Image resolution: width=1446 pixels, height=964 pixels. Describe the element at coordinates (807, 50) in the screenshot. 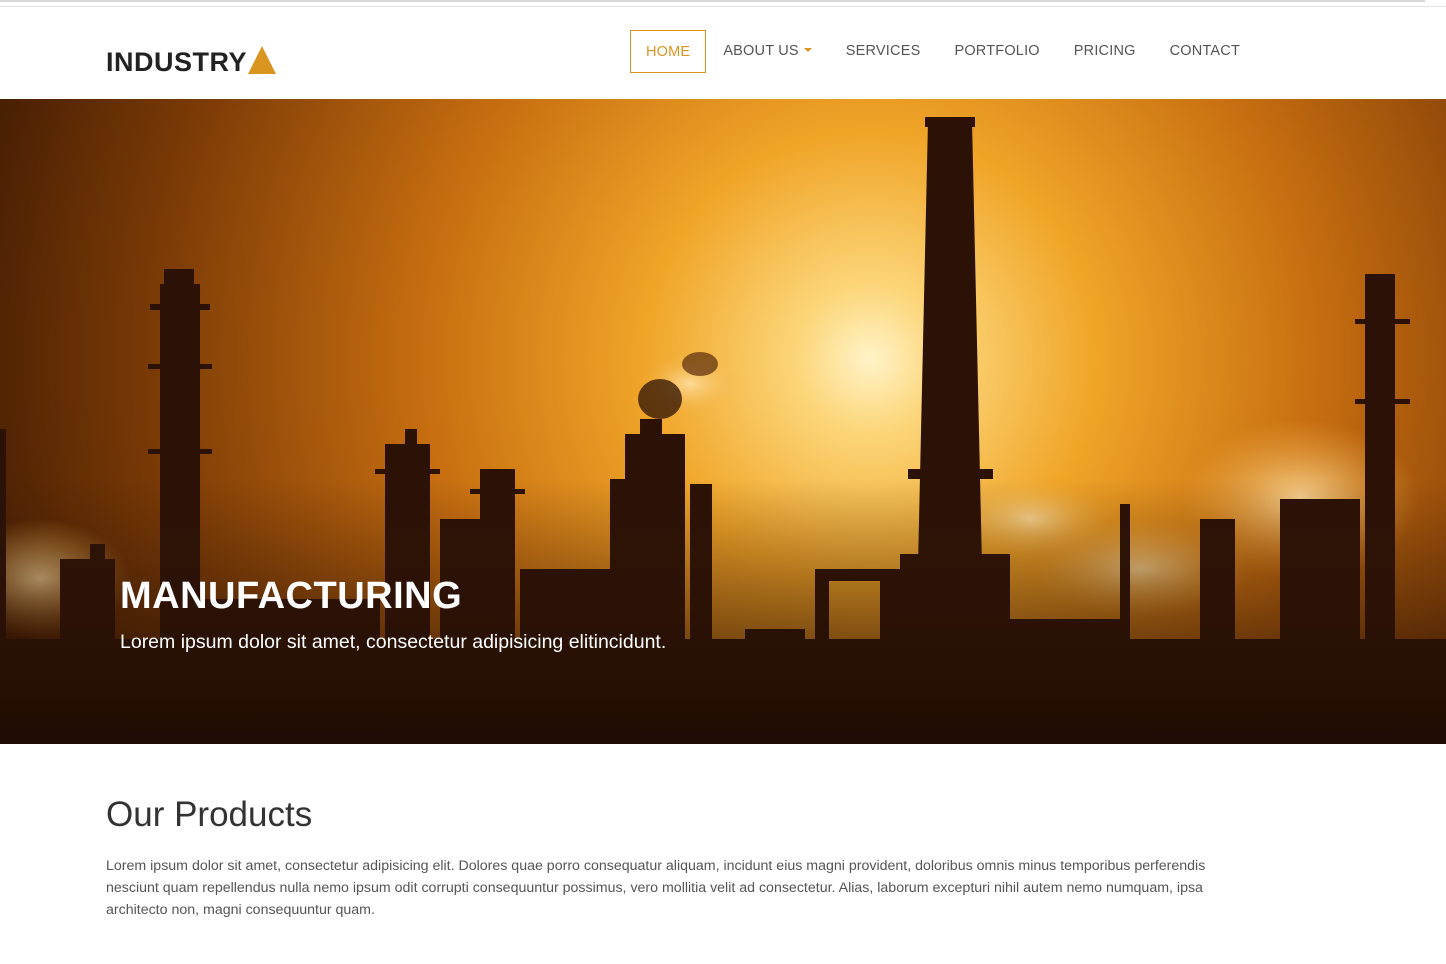

I see `caret-down-icon` at that location.